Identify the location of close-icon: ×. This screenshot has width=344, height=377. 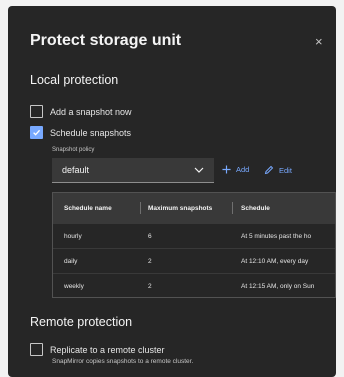
(319, 41).